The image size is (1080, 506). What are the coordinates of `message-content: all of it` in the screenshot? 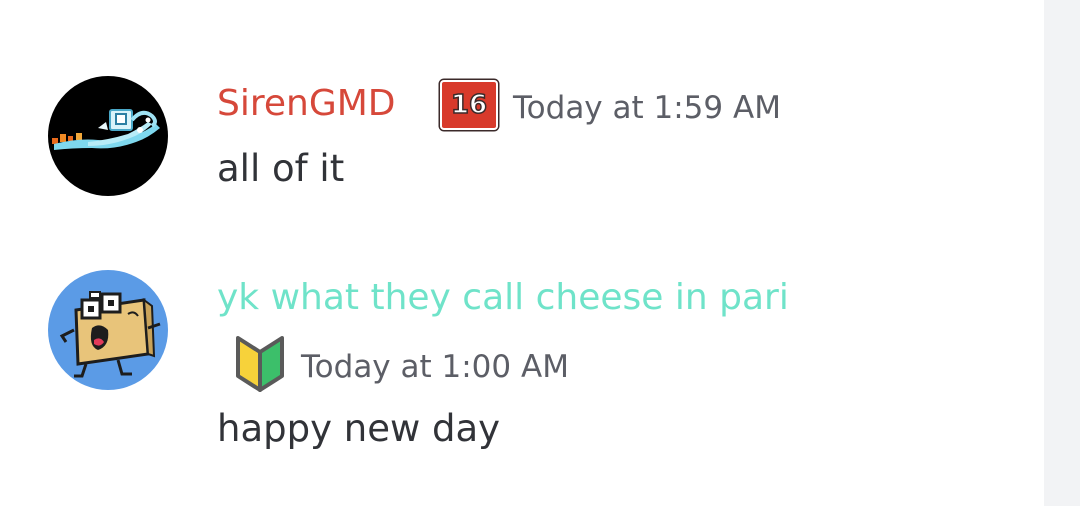 It's located at (281, 168).